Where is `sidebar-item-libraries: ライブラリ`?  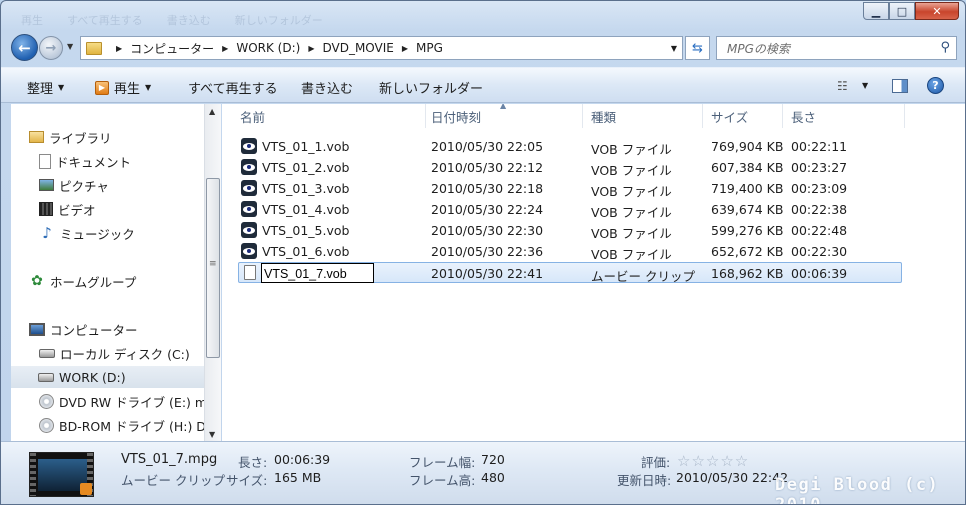
sidebar-item-libraries: ライブラリ is located at coordinates (70, 137).